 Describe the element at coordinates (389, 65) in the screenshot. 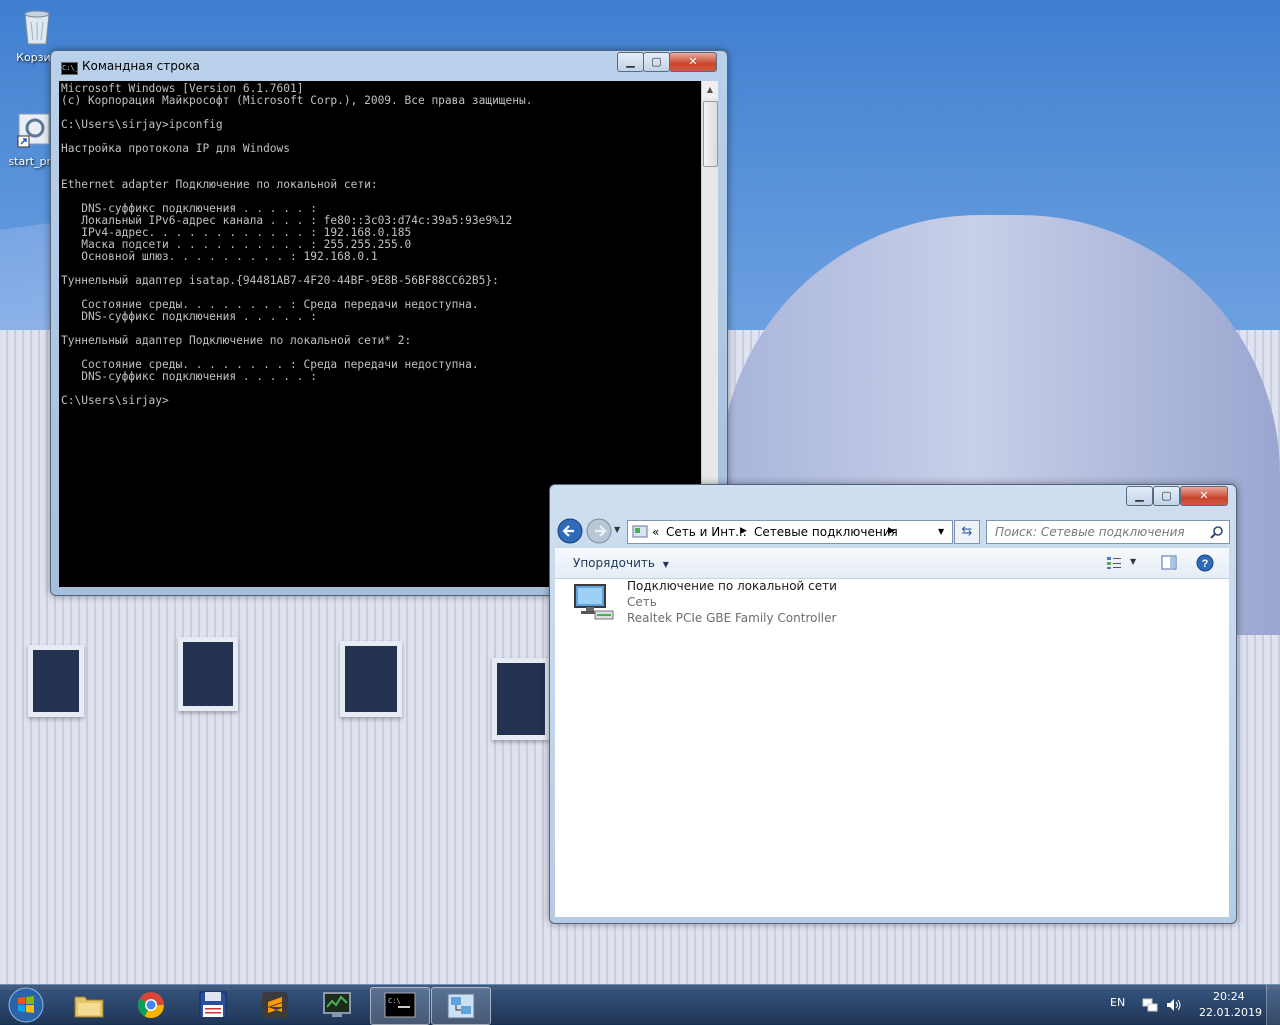

I see `command-prompt-titlebar: C:\_ Командная строка ▁ ▢ ✕` at that location.